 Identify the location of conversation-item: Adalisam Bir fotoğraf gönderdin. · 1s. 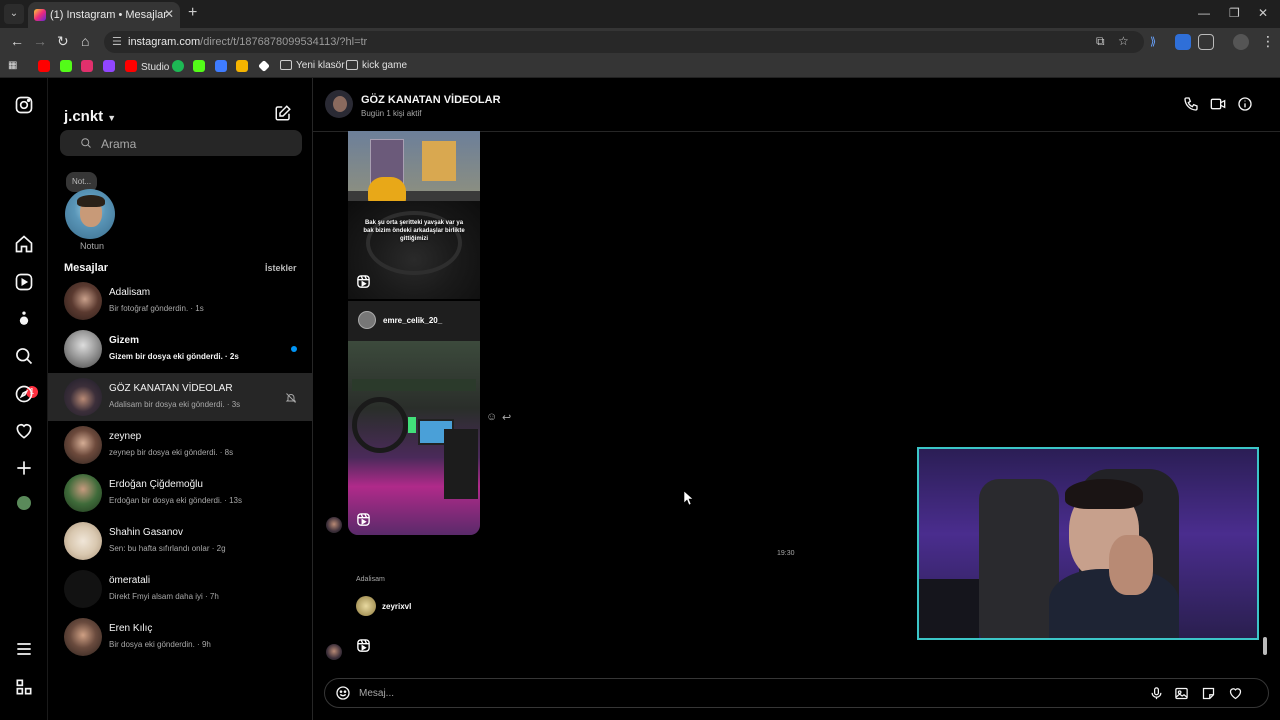
(180, 301).